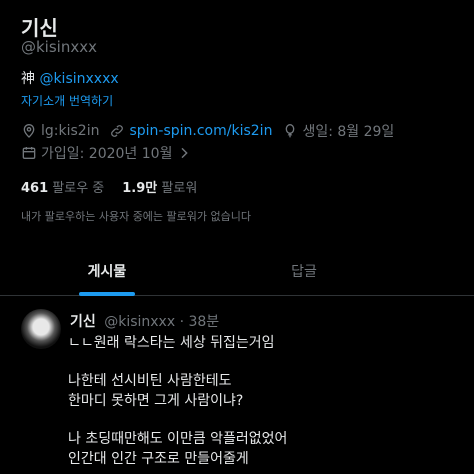 This screenshot has height=474, width=474. What do you see at coordinates (348, 132) in the screenshot?
I see `birthday-text: 생일: 8월 29일` at bounding box center [348, 132].